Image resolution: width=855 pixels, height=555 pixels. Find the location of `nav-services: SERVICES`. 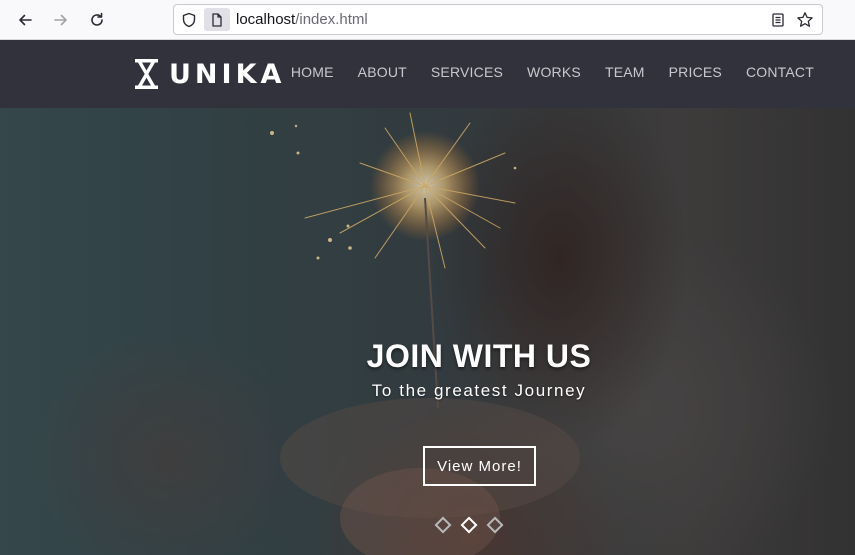

nav-services: SERVICES is located at coordinates (467, 72).